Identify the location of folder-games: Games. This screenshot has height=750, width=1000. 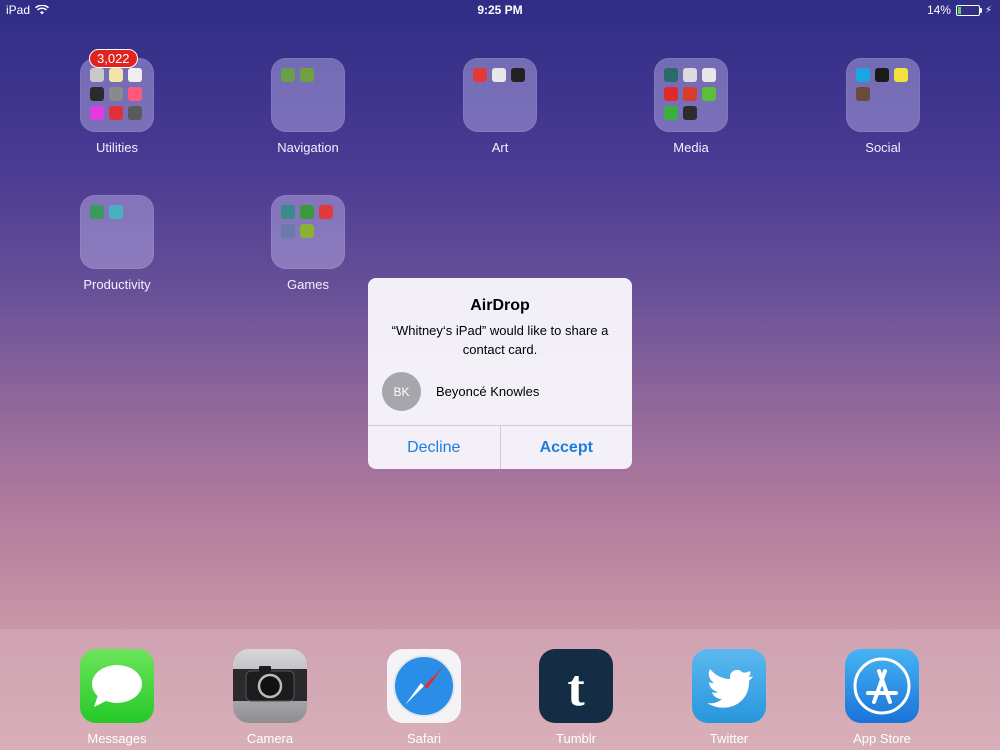
(308, 243).